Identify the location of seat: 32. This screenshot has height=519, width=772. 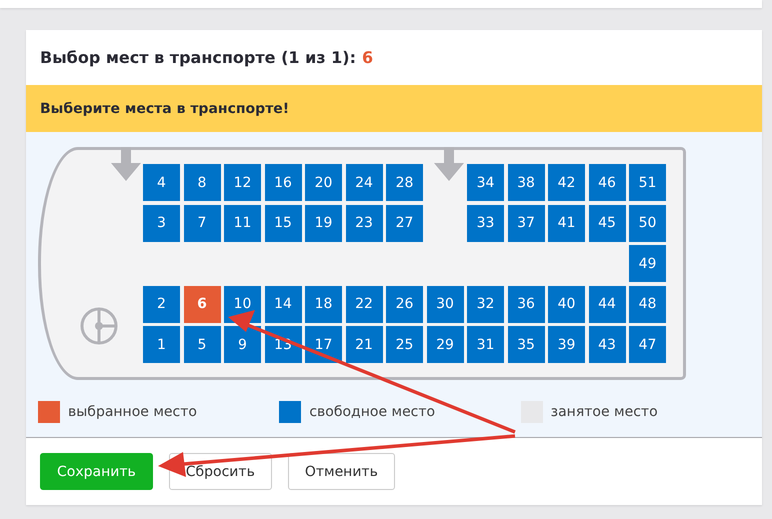
(485, 304).